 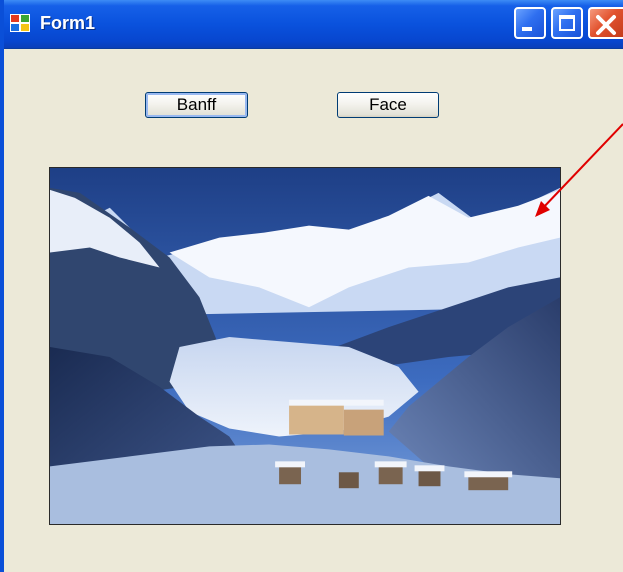 I want to click on maximize-icon, so click(x=567, y=23).